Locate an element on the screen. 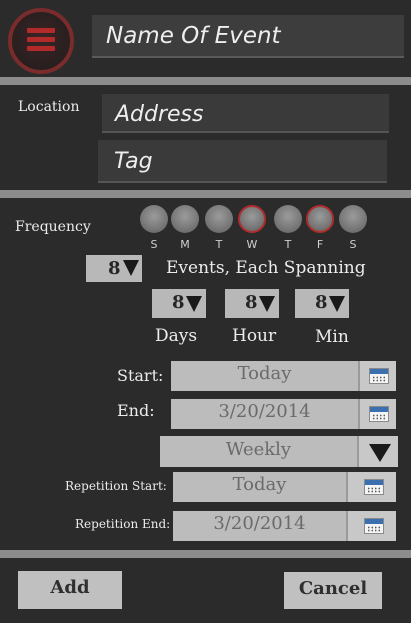 The image size is (411, 623). start-label: Start: is located at coordinates (140, 375).